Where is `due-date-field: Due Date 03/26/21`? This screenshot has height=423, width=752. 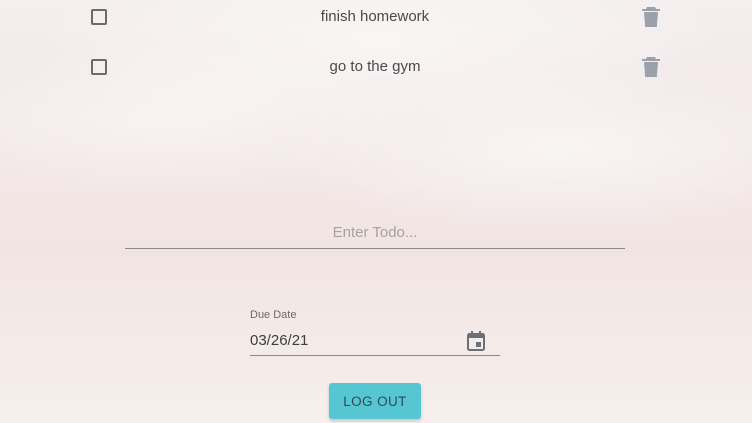 due-date-field: Due Date 03/26/21 is located at coordinates (375, 331).